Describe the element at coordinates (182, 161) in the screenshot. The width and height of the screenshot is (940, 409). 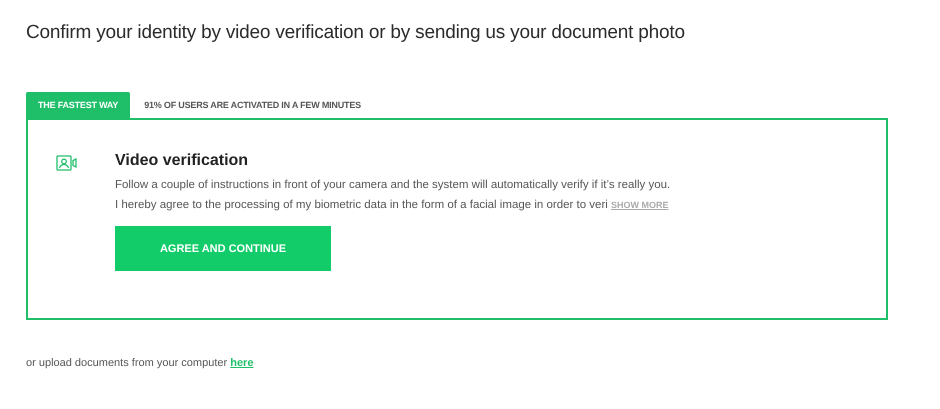
I see `option-title: Video verification` at that location.